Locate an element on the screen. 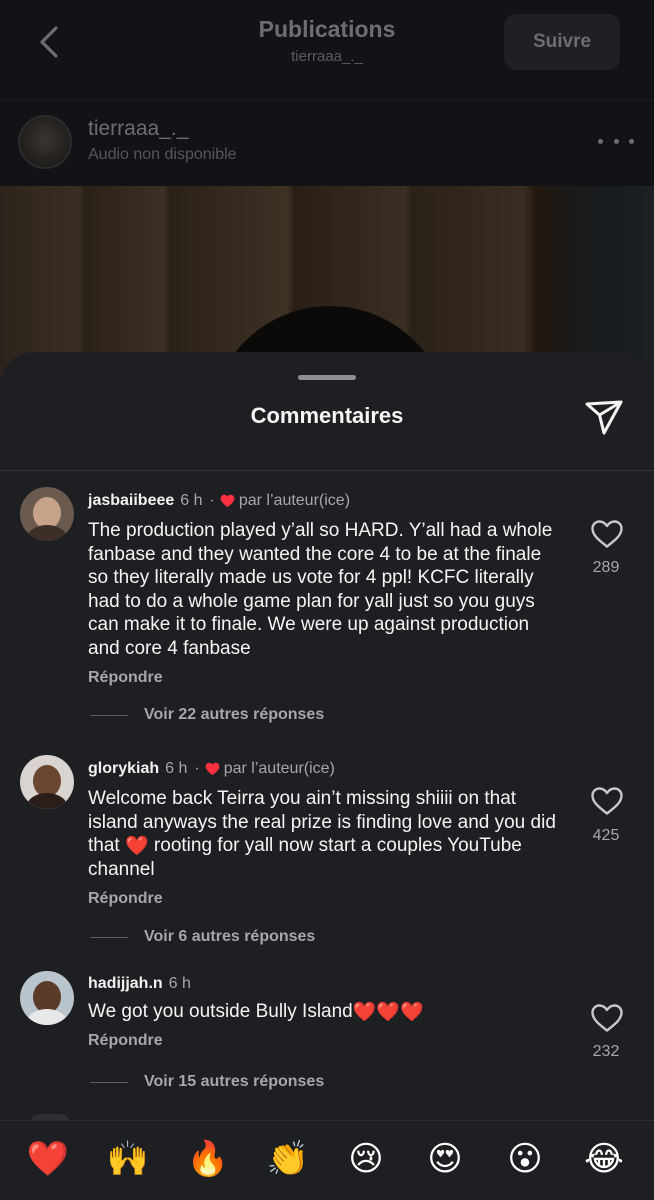 This screenshot has width=654, height=1200. like-count: 425 is located at coordinates (606, 835).